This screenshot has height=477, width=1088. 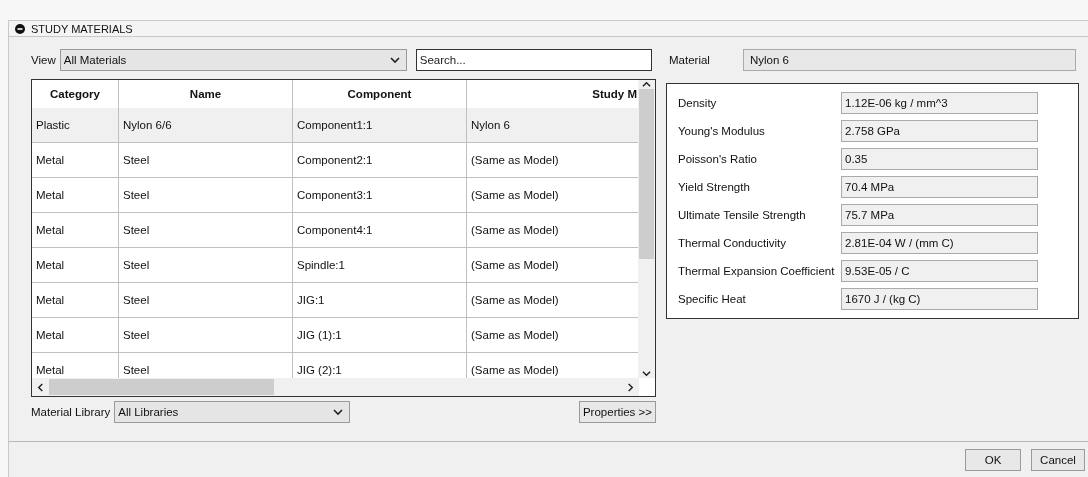 I want to click on panel-title: STUDY MATERIALS, so click(x=82, y=28).